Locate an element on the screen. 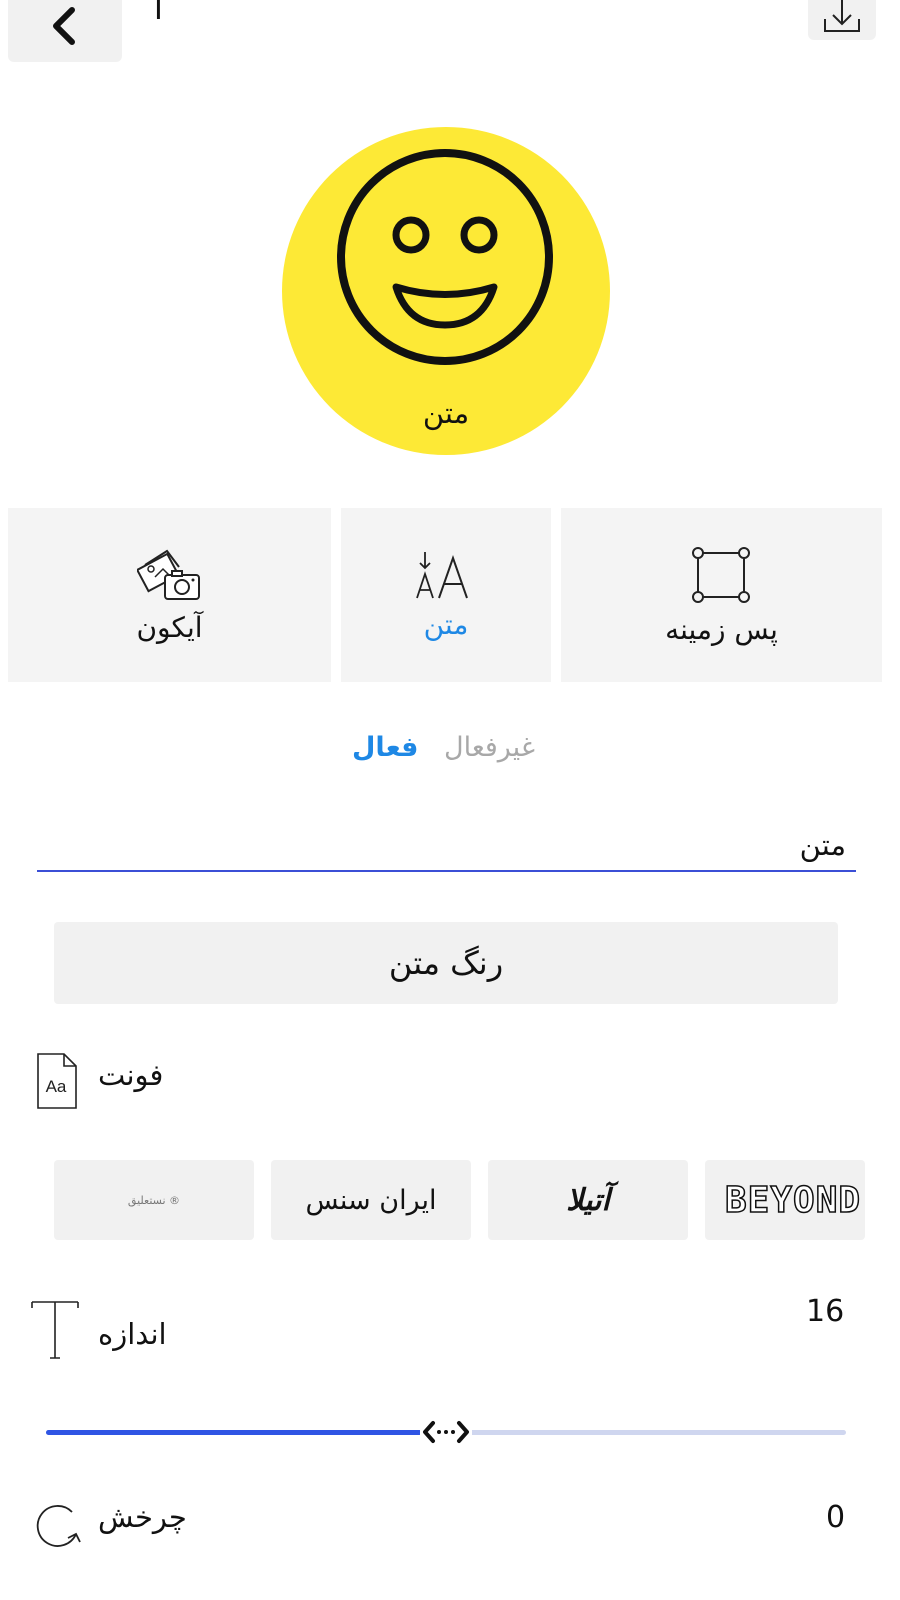 This screenshot has height=1600, width=900. rotate-icon is located at coordinates (58, 1526).